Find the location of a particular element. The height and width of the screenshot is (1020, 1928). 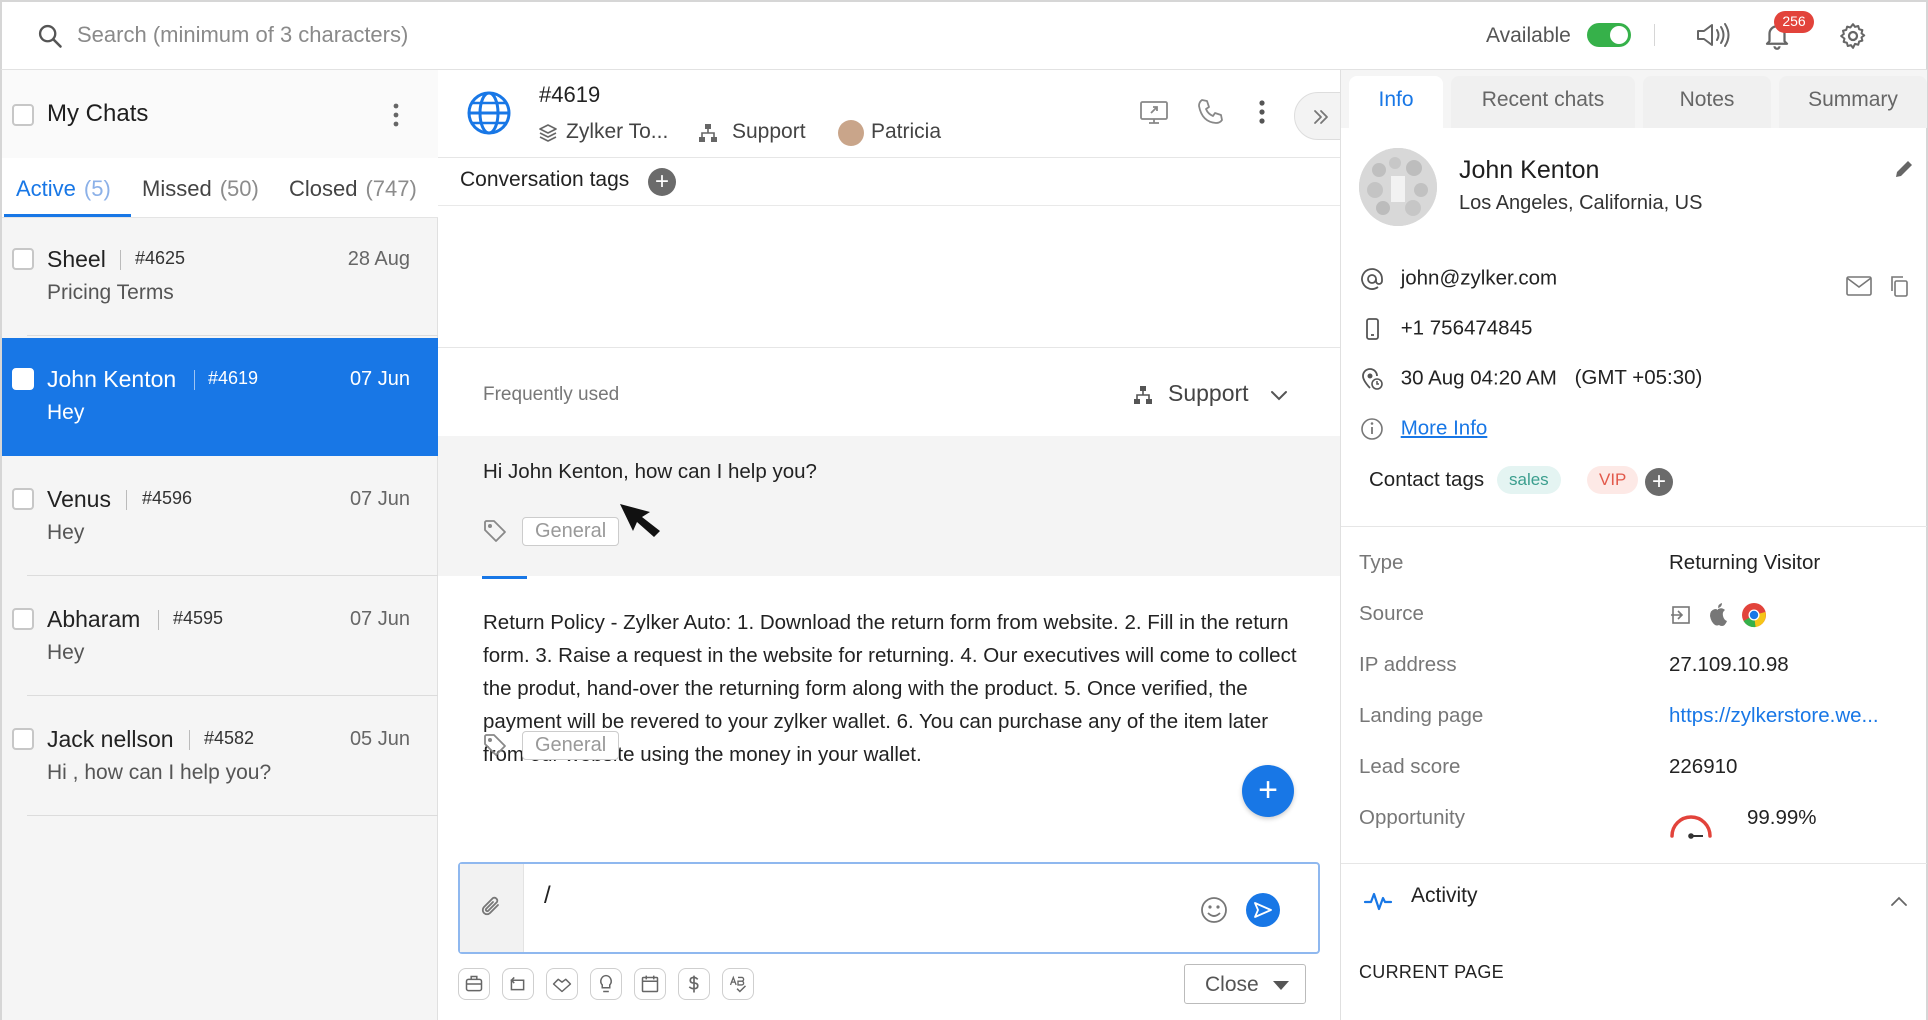

paperclip-icon is located at coordinates (492, 908).